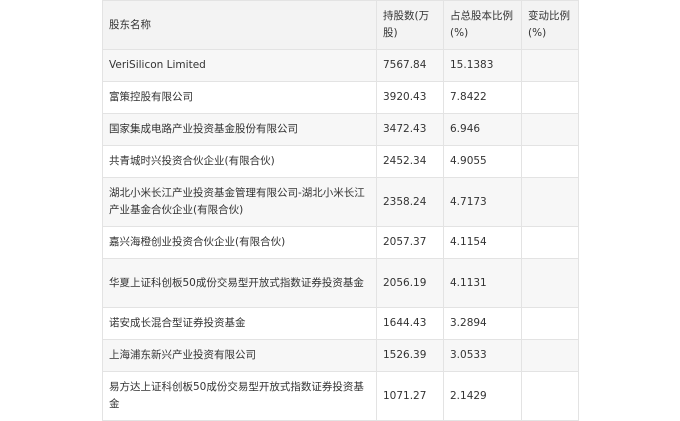 The width and height of the screenshot is (680, 421). What do you see at coordinates (410, 396) in the screenshot?
I see `cell-shares: 1071.27` at bounding box center [410, 396].